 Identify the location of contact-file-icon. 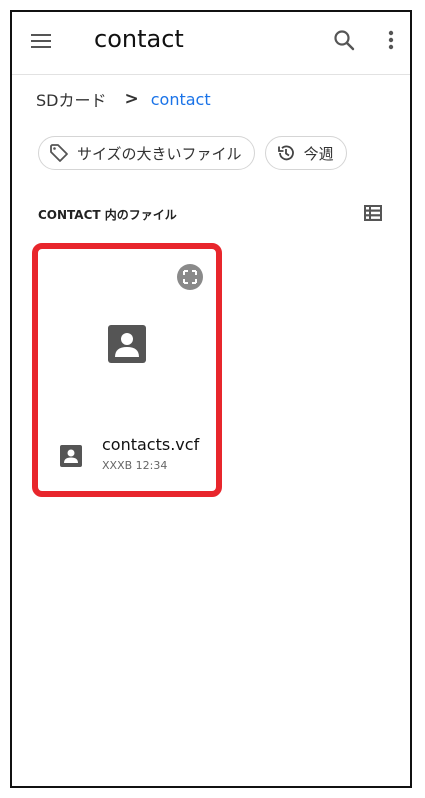
(71, 456).